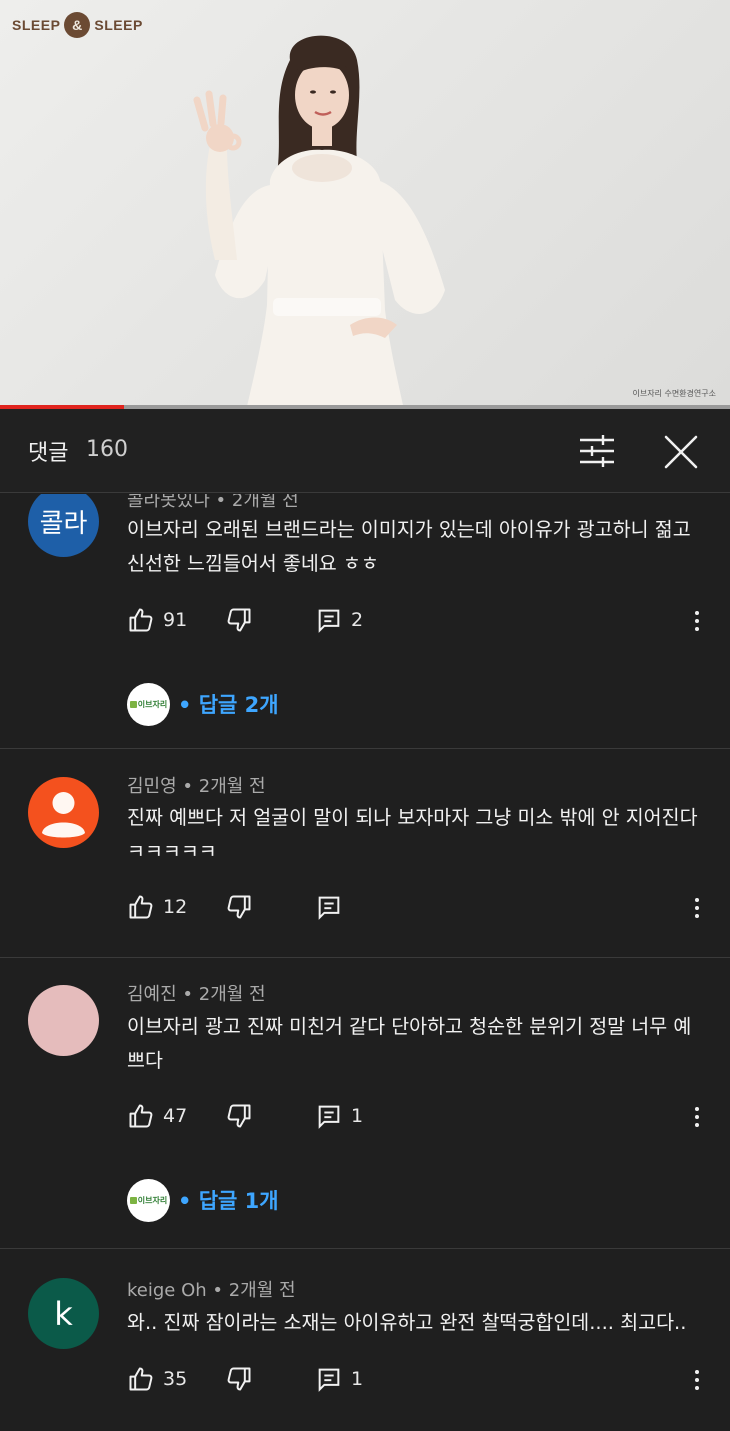 This screenshot has width=730, height=1431. What do you see at coordinates (157, 620) in the screenshot?
I see `like-button: 91` at bounding box center [157, 620].